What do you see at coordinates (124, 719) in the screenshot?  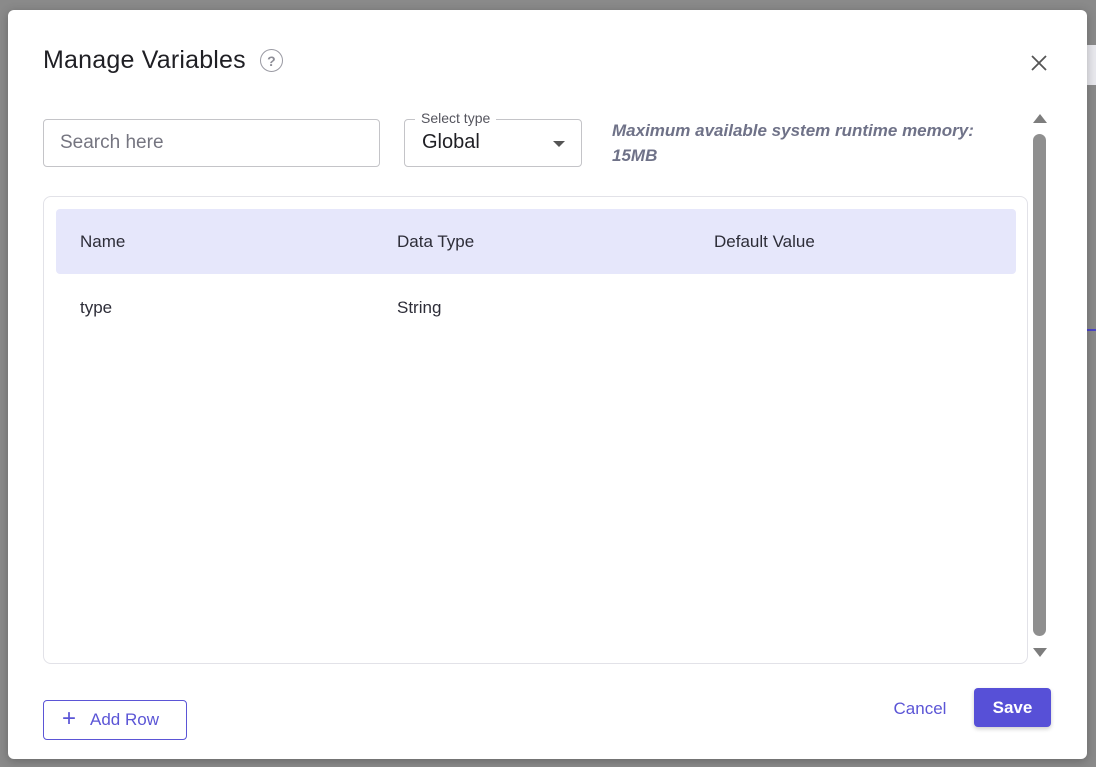 I see `add-row-label: Add Row` at bounding box center [124, 719].